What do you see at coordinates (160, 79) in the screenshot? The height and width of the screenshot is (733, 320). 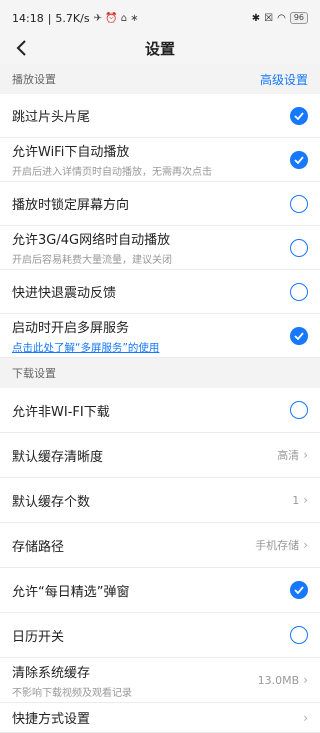 I see `section-header-playback: 播放设置 高级设置` at bounding box center [160, 79].